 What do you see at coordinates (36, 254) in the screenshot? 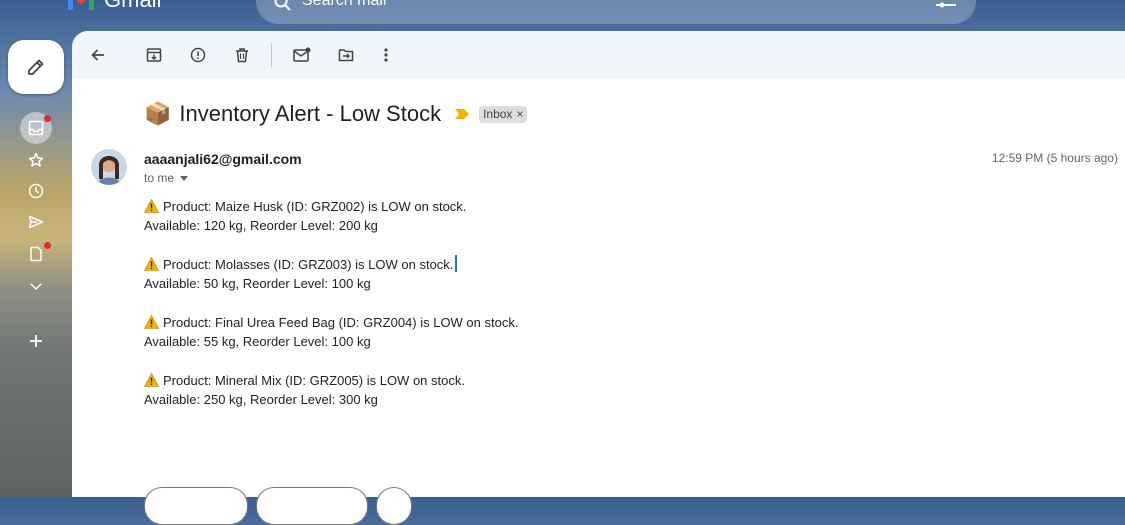
I see `draft-icon` at bounding box center [36, 254].